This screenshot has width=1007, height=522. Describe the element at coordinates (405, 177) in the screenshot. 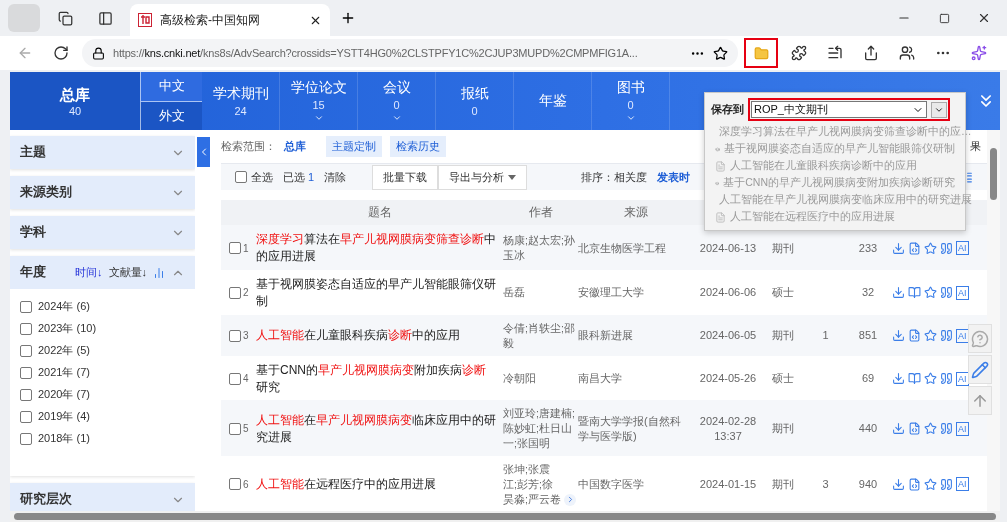

I see `toolbar-button: 批量下载` at that location.